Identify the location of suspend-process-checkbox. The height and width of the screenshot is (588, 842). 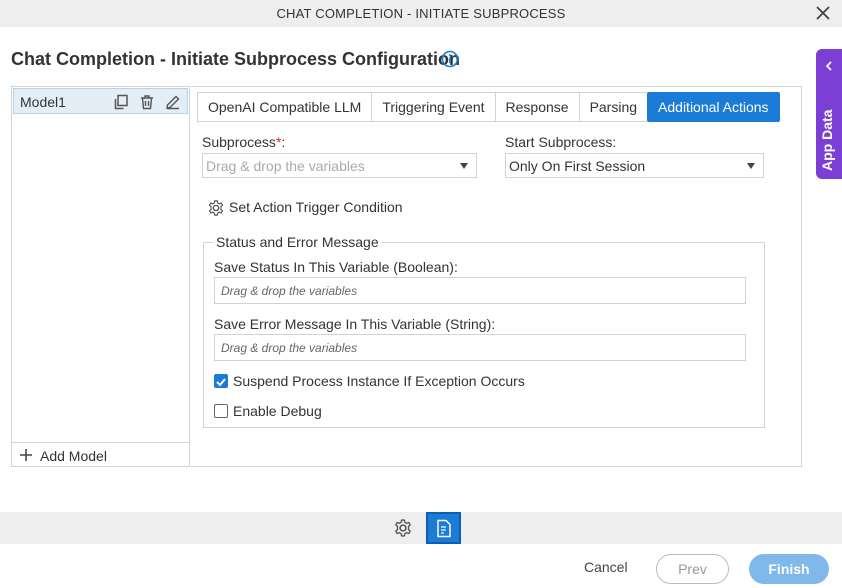
(221, 381).